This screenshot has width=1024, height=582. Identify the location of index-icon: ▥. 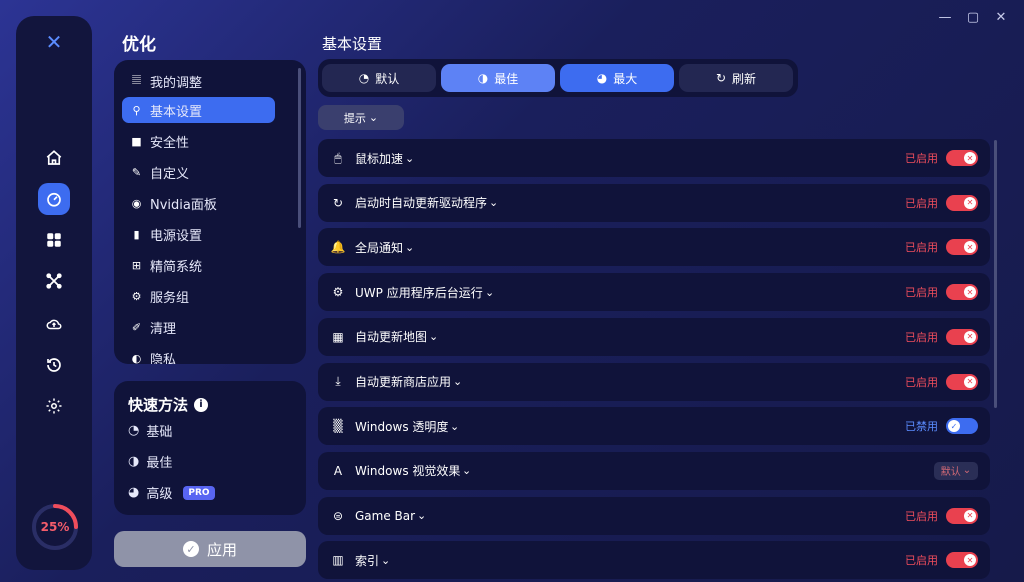
(338, 560).